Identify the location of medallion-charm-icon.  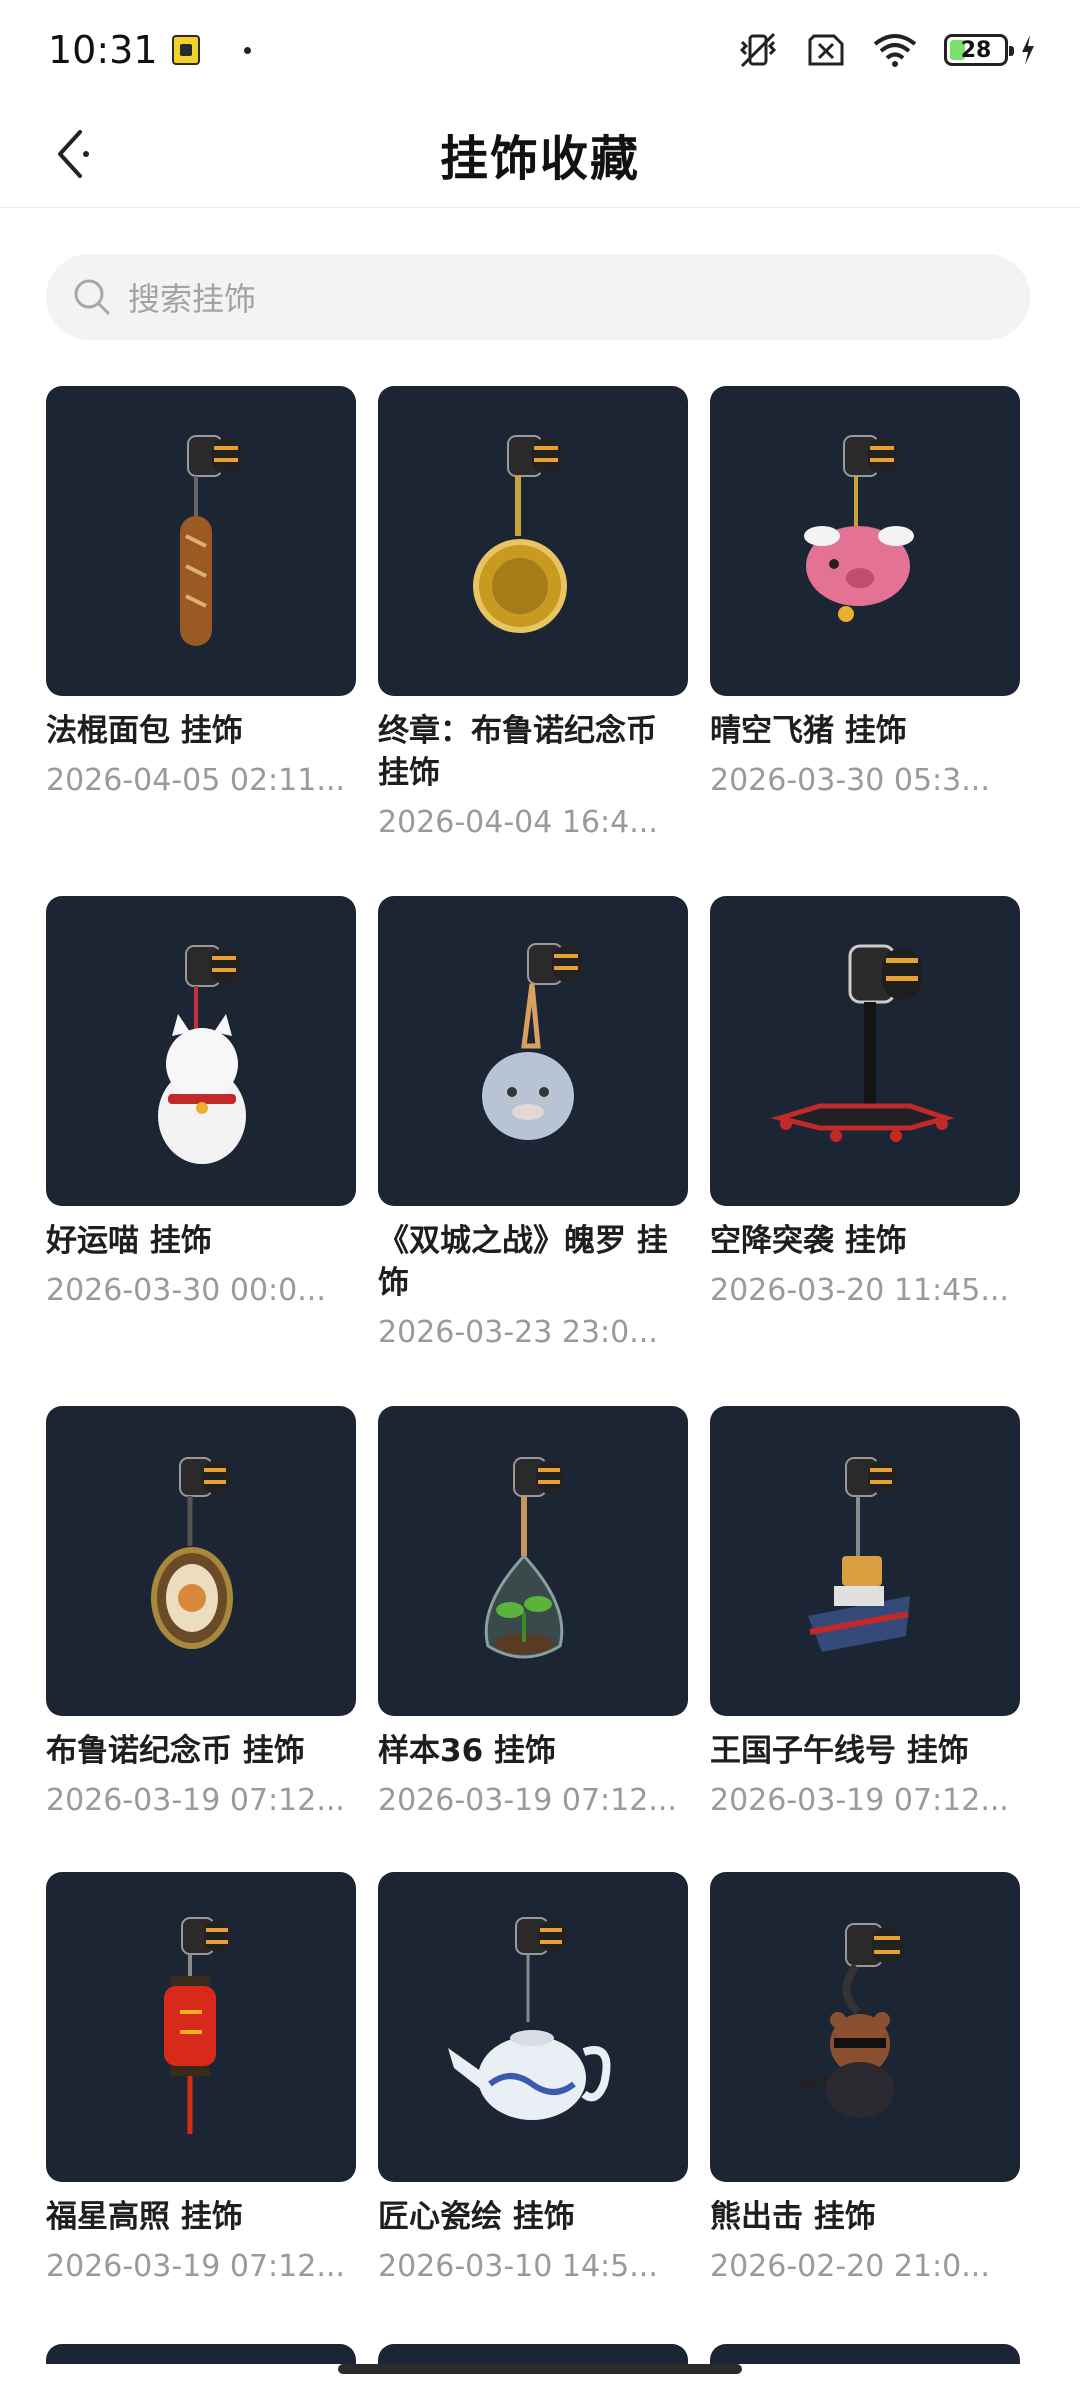
(192, 1553).